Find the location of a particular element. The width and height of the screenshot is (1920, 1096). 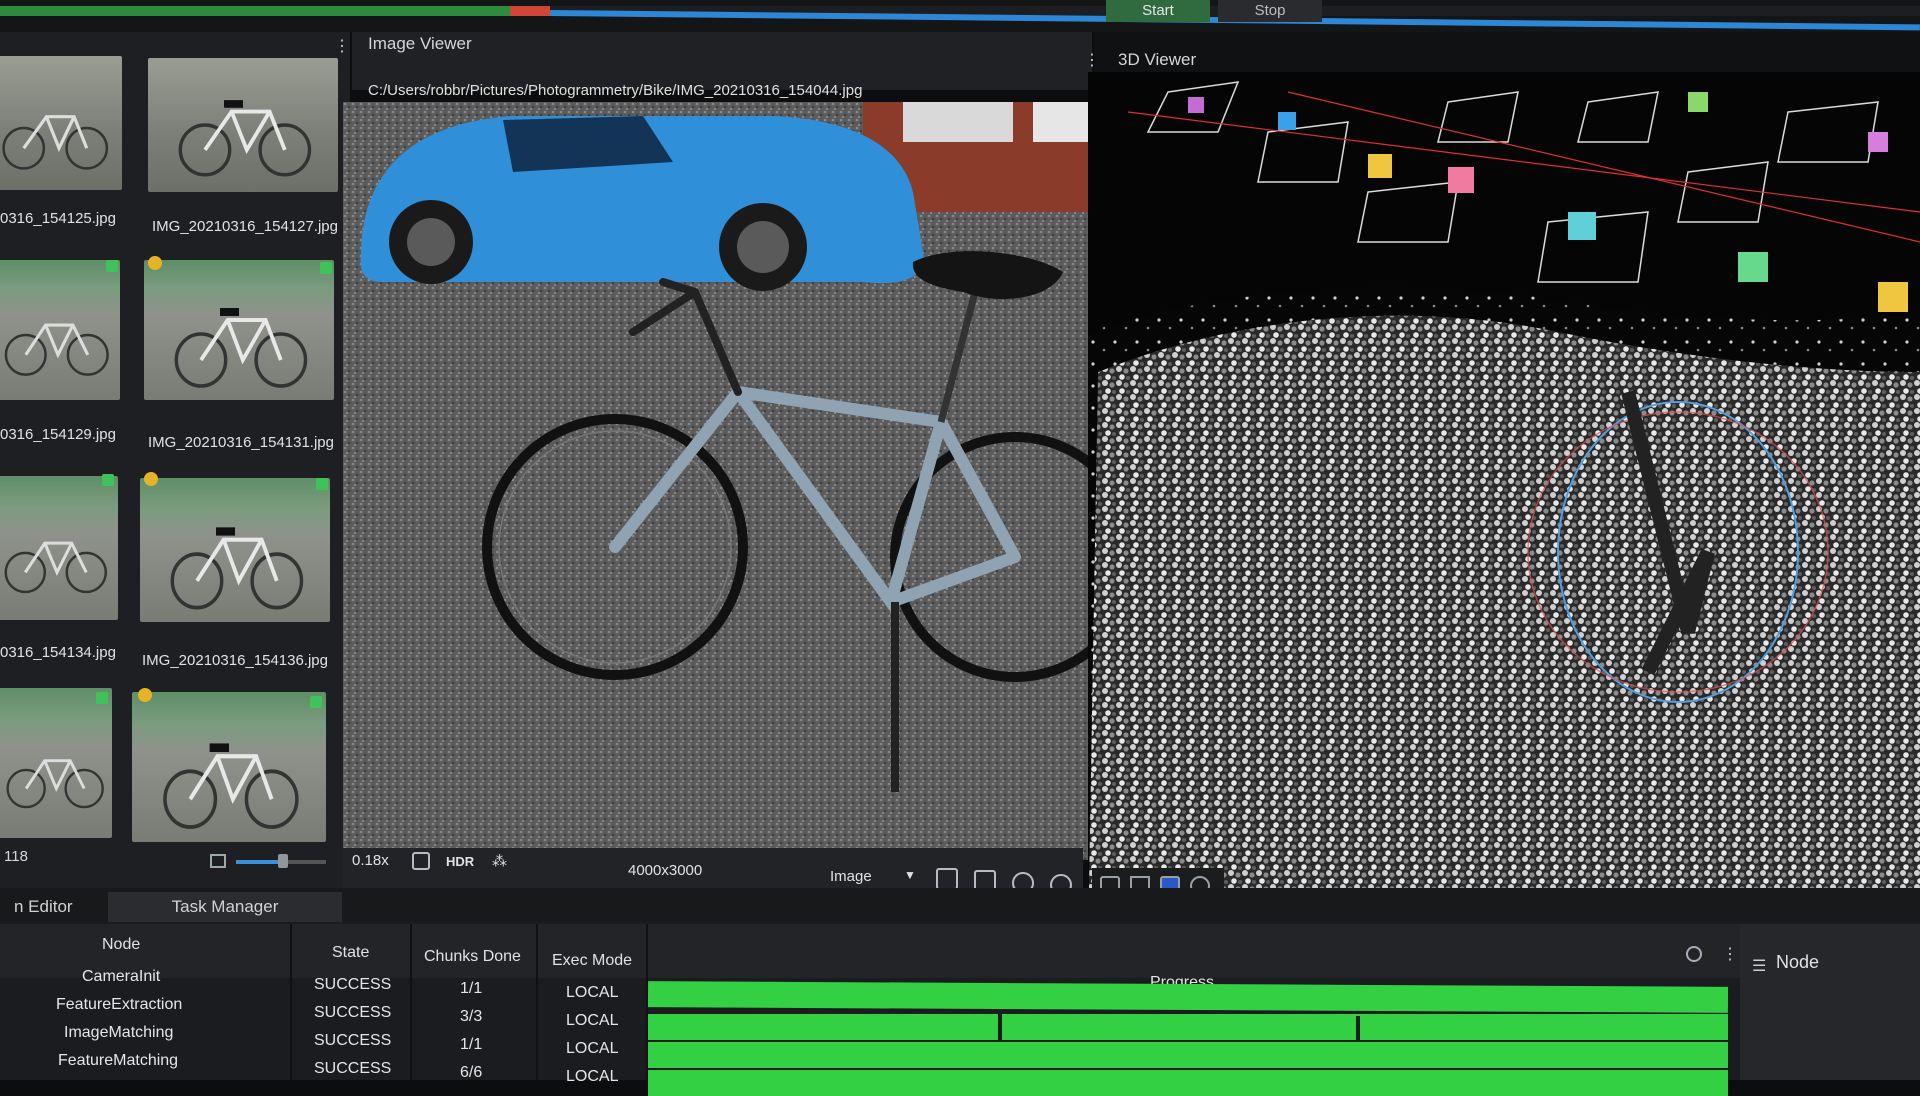

thumbnail-size-slider-handle is located at coordinates (283, 861).